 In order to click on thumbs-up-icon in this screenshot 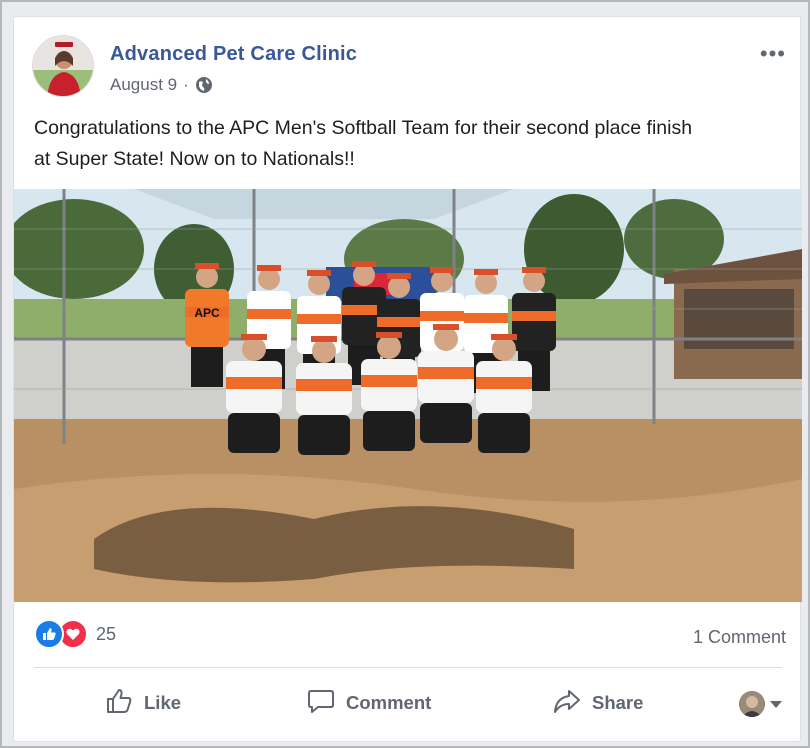, I will do `click(119, 703)`.